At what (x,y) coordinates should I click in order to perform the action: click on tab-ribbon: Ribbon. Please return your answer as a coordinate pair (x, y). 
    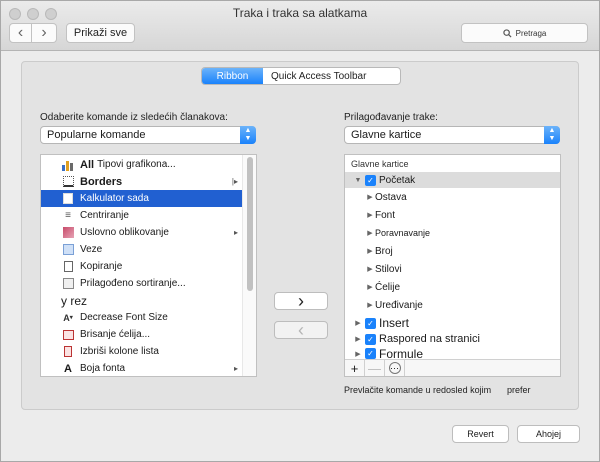
    Looking at the image, I should click on (232, 76).